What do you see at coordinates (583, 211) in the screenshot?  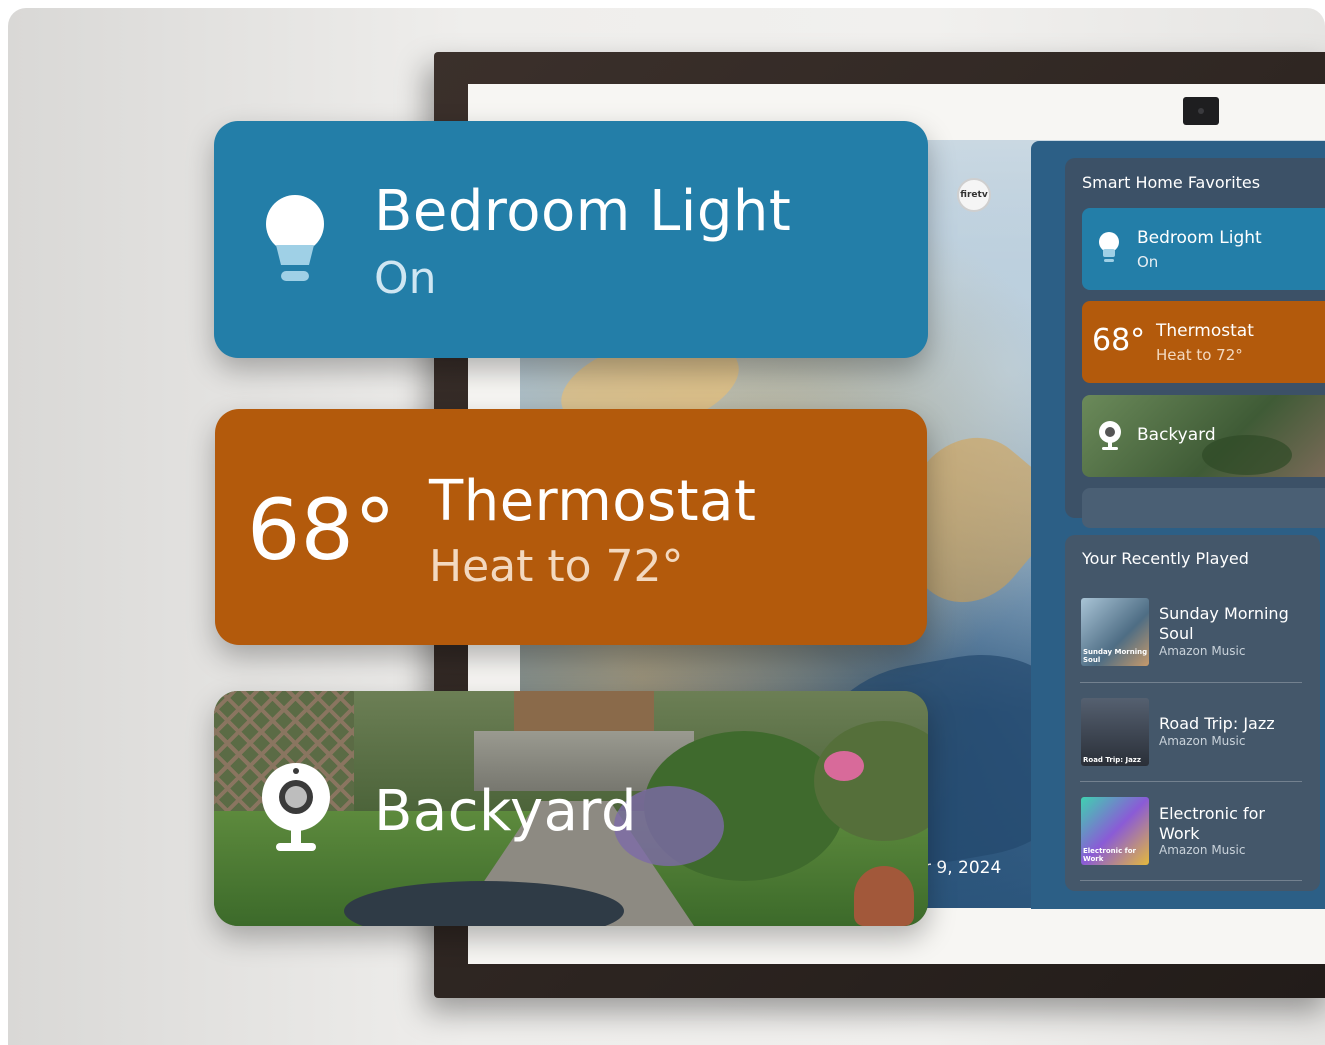 I see `bedroom-light-name: Bedroom Light` at bounding box center [583, 211].